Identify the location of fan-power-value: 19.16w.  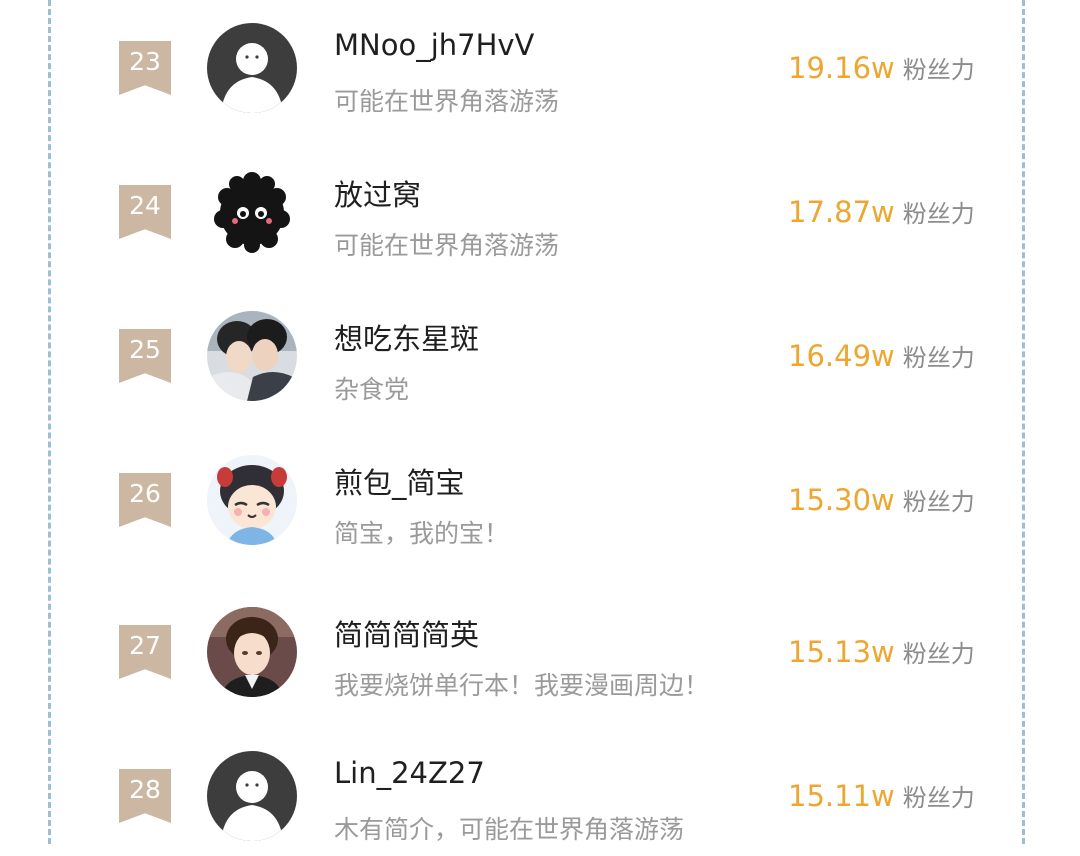
(841, 68).